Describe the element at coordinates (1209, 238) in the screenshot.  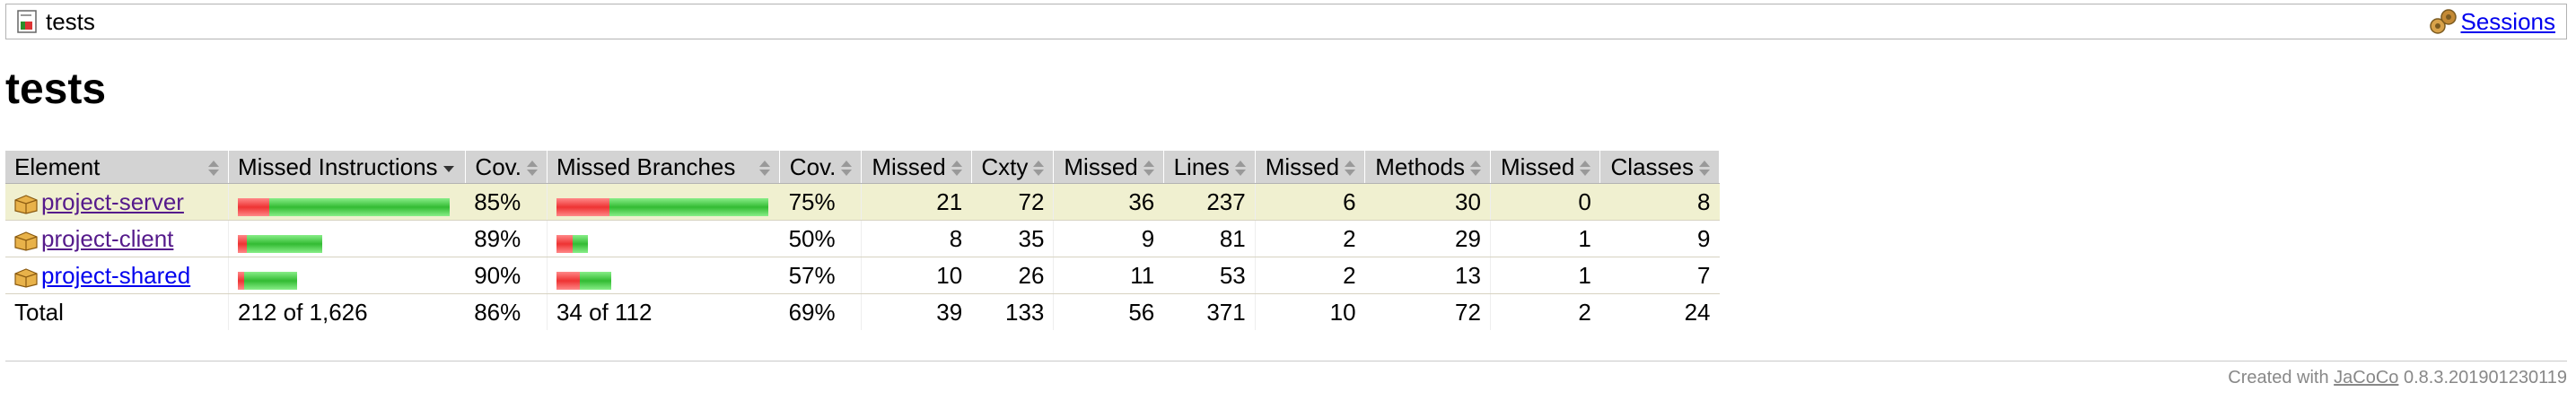
I see `cell-lines: 81` at that location.